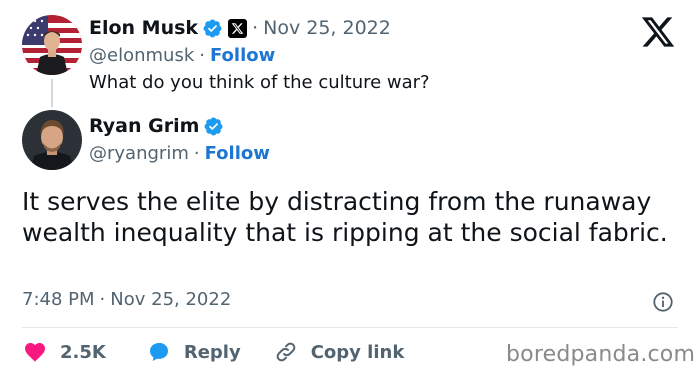  Describe the element at coordinates (259, 82) in the screenshot. I see `quoted-tweet-text: What do you think of the culture war?` at that location.